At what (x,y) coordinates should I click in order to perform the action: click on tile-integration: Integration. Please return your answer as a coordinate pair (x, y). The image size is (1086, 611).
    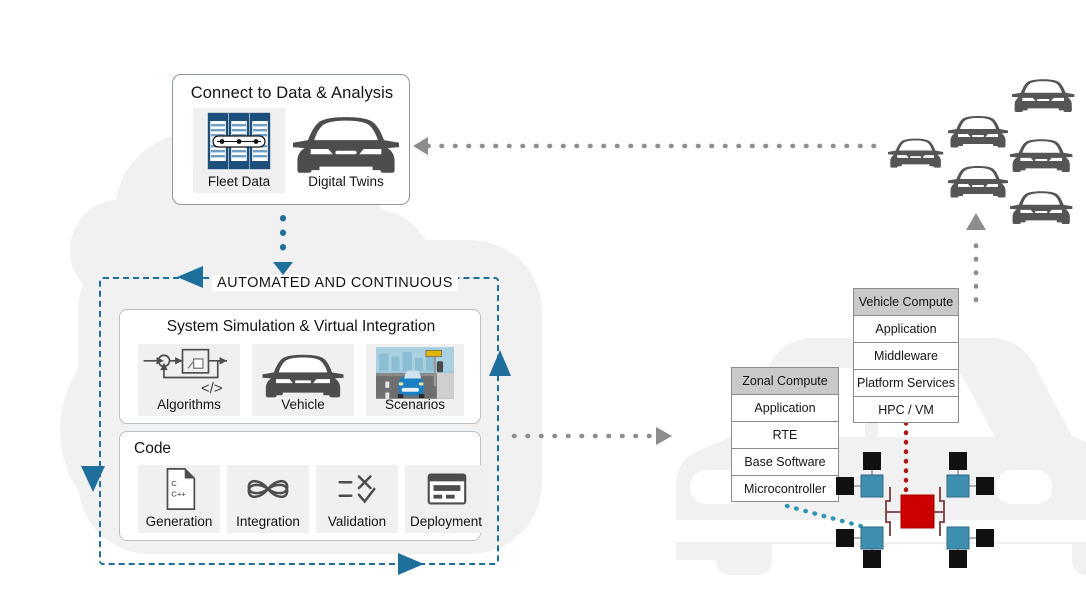
    Looking at the image, I should click on (268, 499).